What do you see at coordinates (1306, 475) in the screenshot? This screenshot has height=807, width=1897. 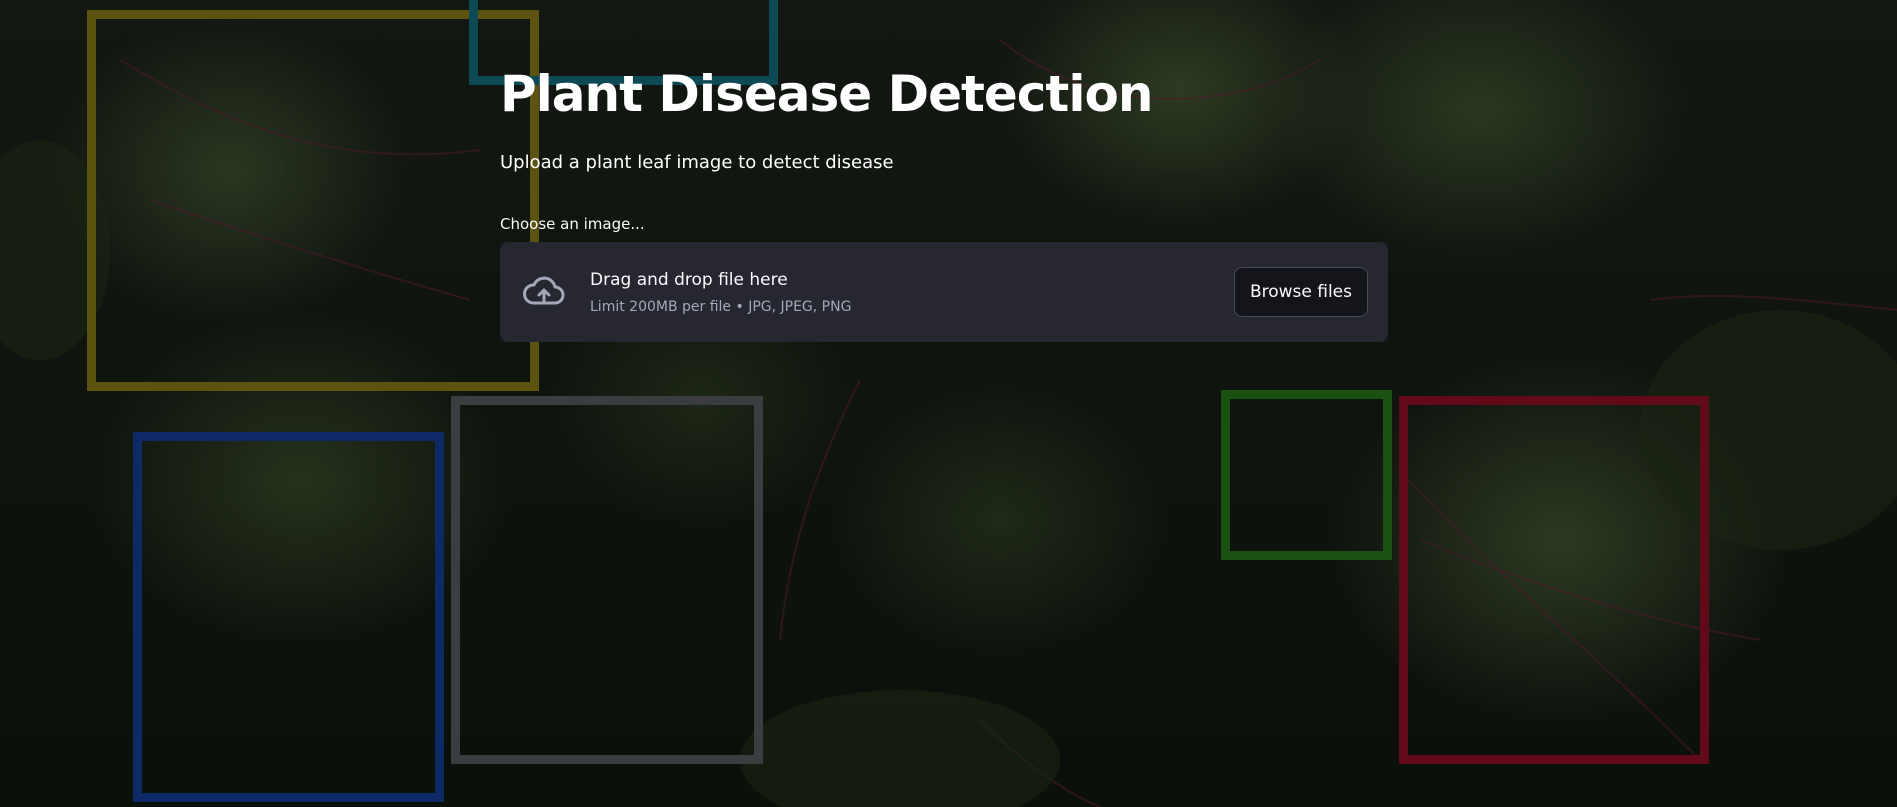 I see `green-detection-frame` at bounding box center [1306, 475].